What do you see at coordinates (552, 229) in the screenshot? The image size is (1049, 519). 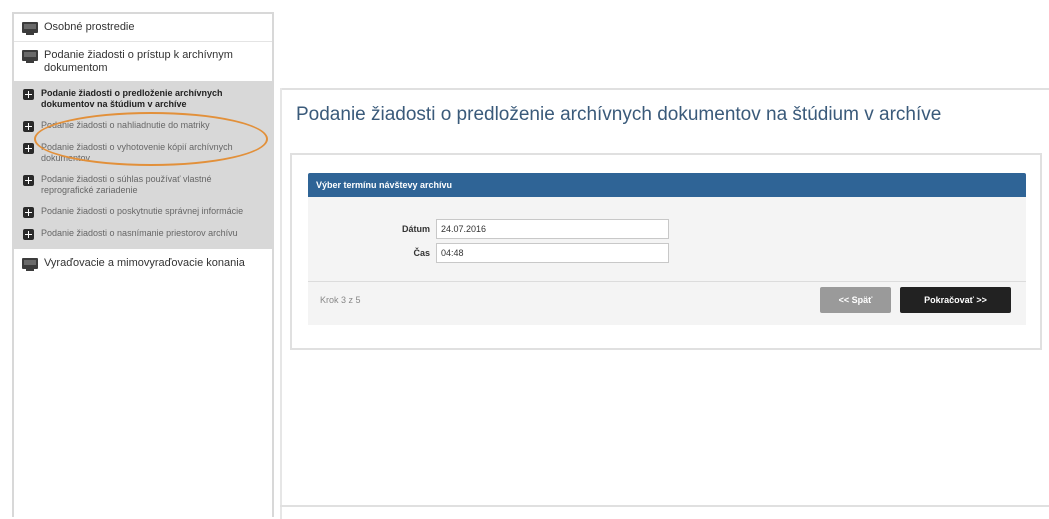 I see `date-input: 24.07.2016` at bounding box center [552, 229].